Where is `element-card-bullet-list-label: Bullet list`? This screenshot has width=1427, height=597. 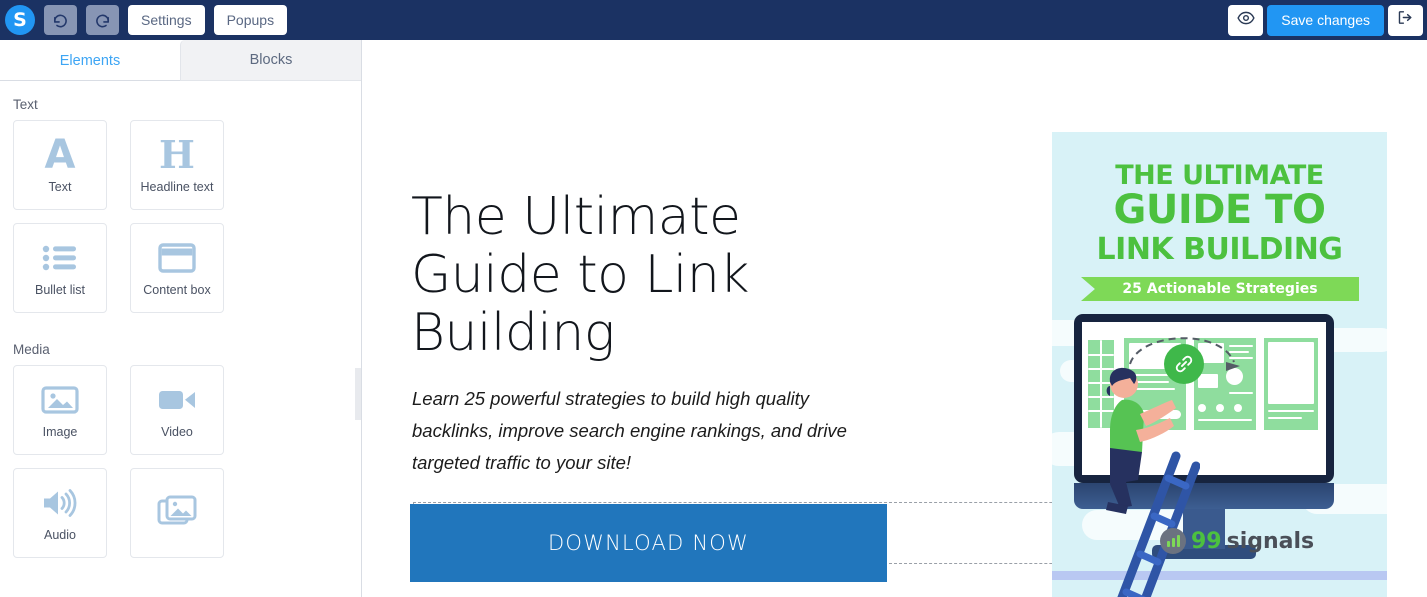 element-card-bullet-list-label: Bullet list is located at coordinates (60, 290).